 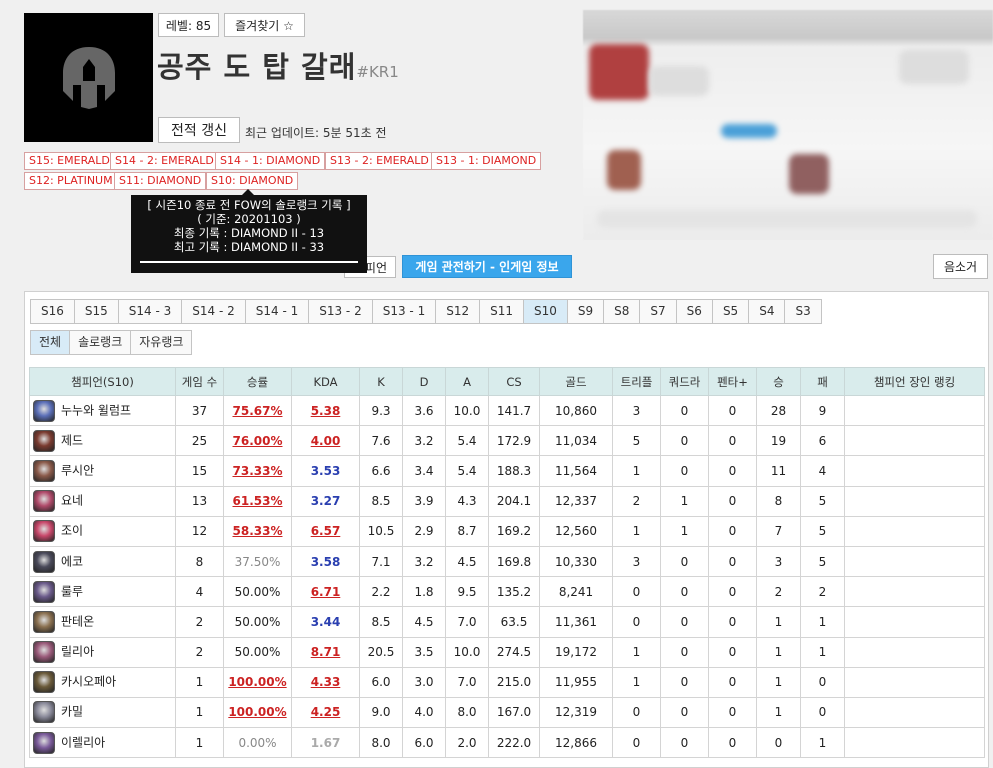 I want to click on cell-wr: 100.00%, so click(x=257, y=712).